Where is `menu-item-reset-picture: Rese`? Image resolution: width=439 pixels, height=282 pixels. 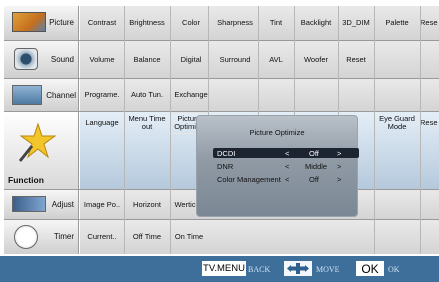
menu-item-reset-picture: Rese is located at coordinates (429, 23).